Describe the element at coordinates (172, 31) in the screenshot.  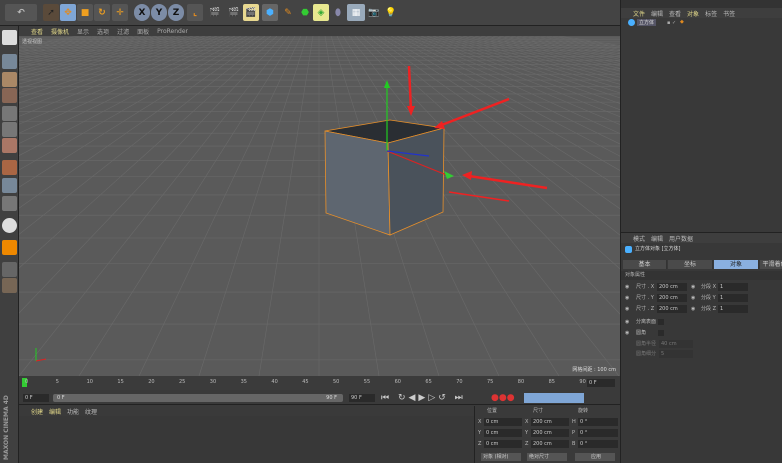
I see `menu-prorender: ProRender` at that location.